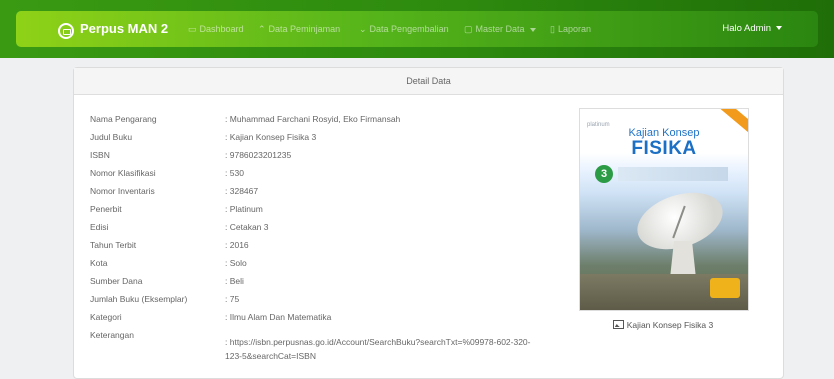  Describe the element at coordinates (604, 174) in the screenshot. I see `cover-number: 3` at that location.